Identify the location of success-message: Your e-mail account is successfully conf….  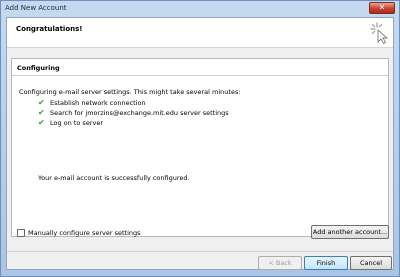
(114, 178).